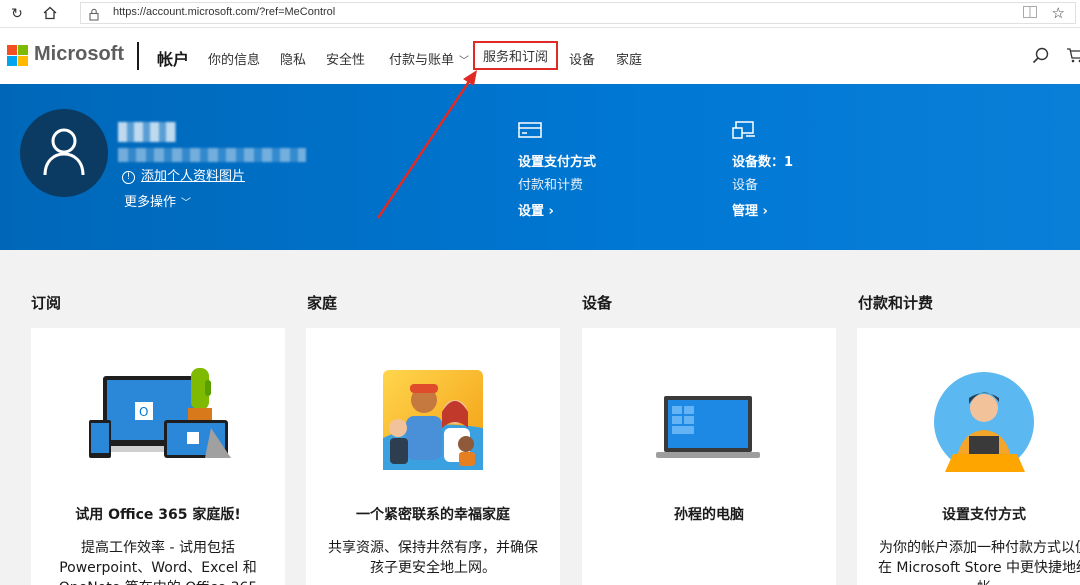  I want to click on redacted-user-name, so click(147, 132).